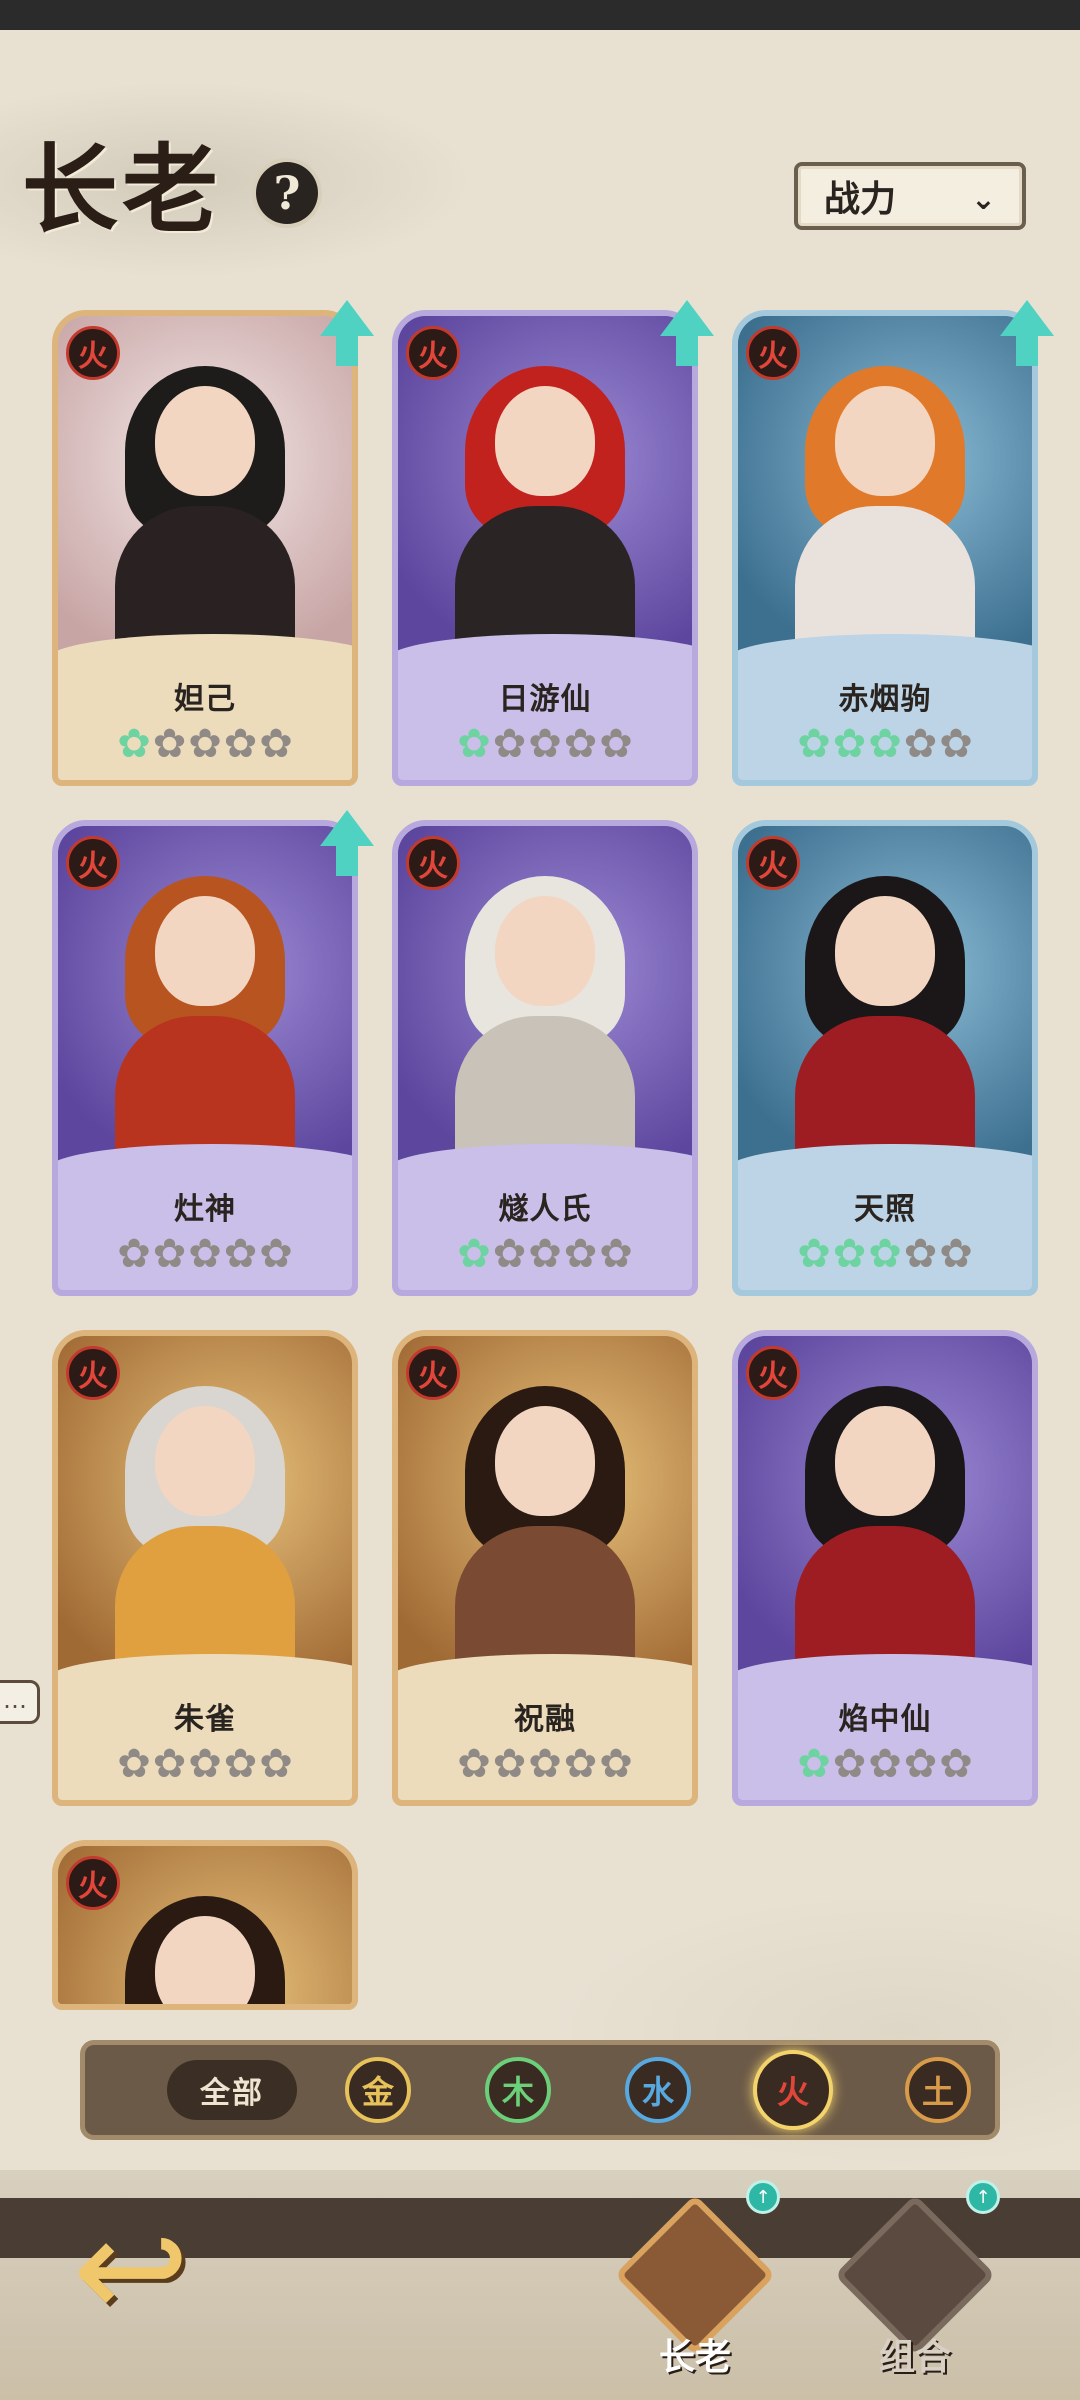 The height and width of the screenshot is (2400, 1080). I want to click on filter-element-1: 木, so click(518, 2090).